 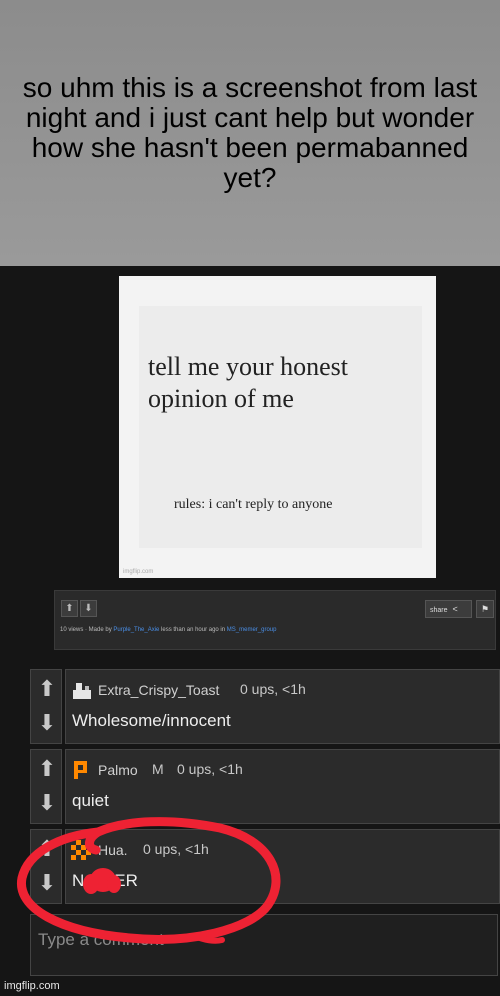 I want to click on mod-badge: M, so click(x=158, y=769).